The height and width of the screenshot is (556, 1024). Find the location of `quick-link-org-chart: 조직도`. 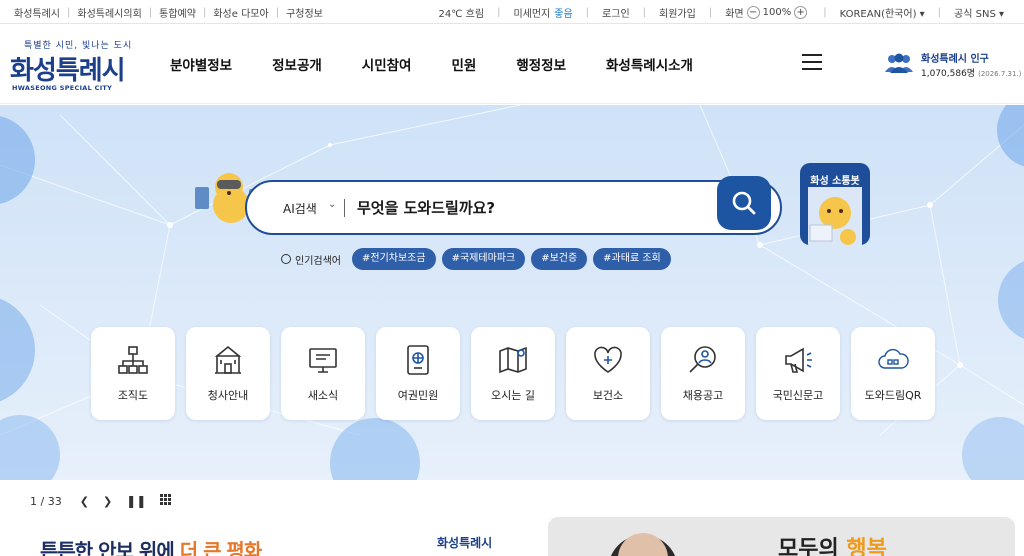

quick-link-org-chart: 조직도 is located at coordinates (133, 373).